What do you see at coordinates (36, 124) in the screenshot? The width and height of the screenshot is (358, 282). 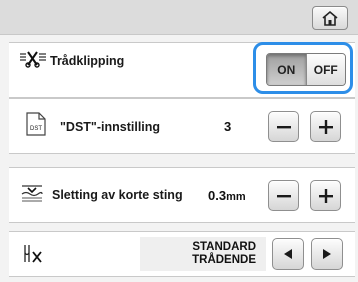 I see `dst-file-icon: DST` at bounding box center [36, 124].